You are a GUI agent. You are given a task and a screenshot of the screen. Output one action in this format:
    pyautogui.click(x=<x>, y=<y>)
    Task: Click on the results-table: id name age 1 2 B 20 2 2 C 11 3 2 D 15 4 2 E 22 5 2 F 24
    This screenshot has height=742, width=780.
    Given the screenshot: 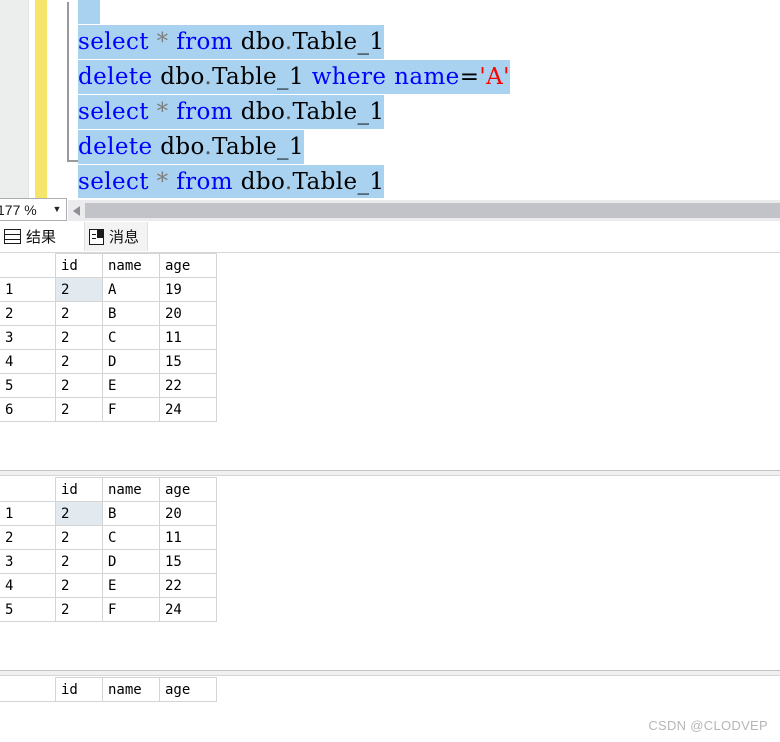 What is the action you would take?
    pyautogui.click(x=108, y=549)
    